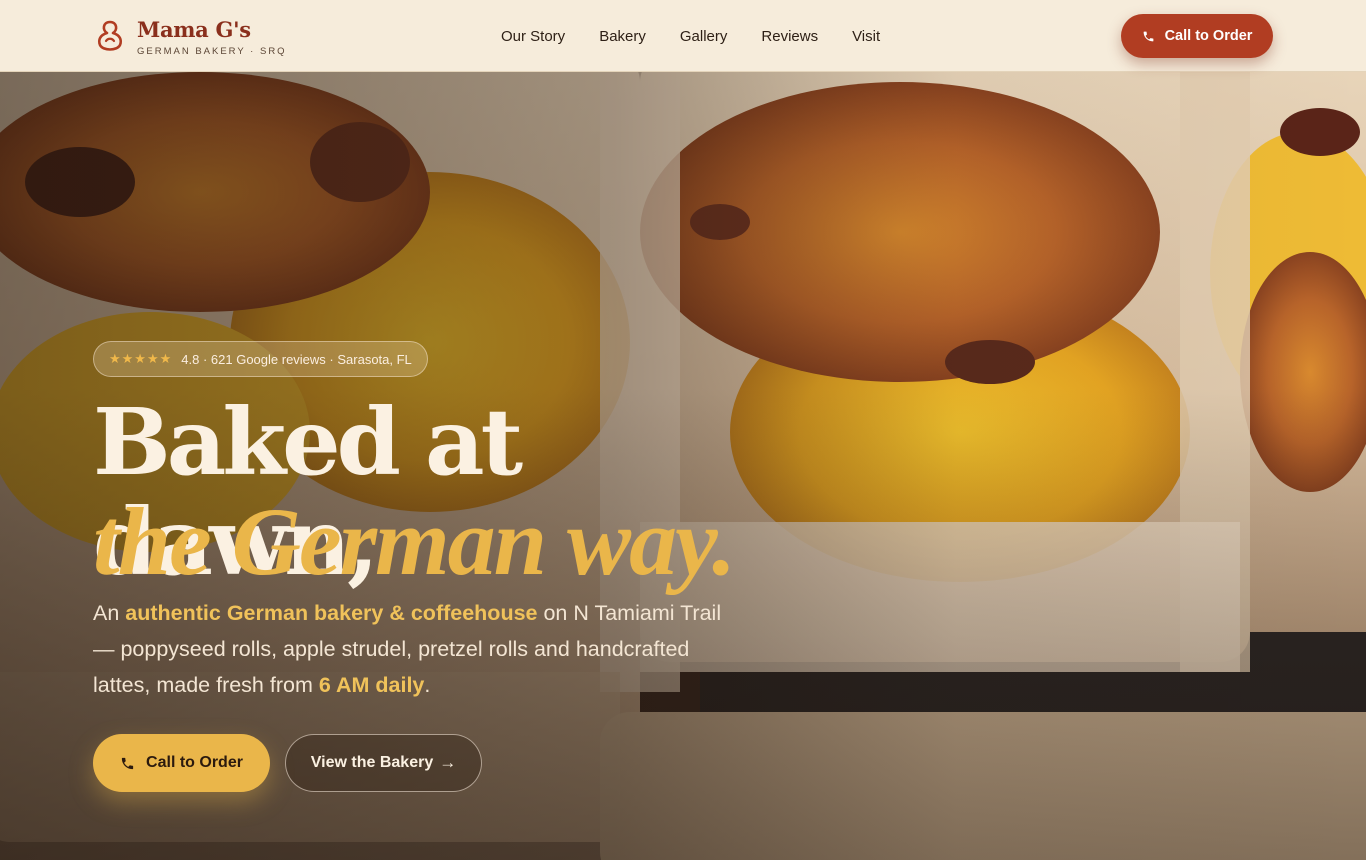 This screenshot has height=860, width=1366. What do you see at coordinates (448, 762) in the screenshot?
I see `arrow-right-icon: →` at bounding box center [448, 762].